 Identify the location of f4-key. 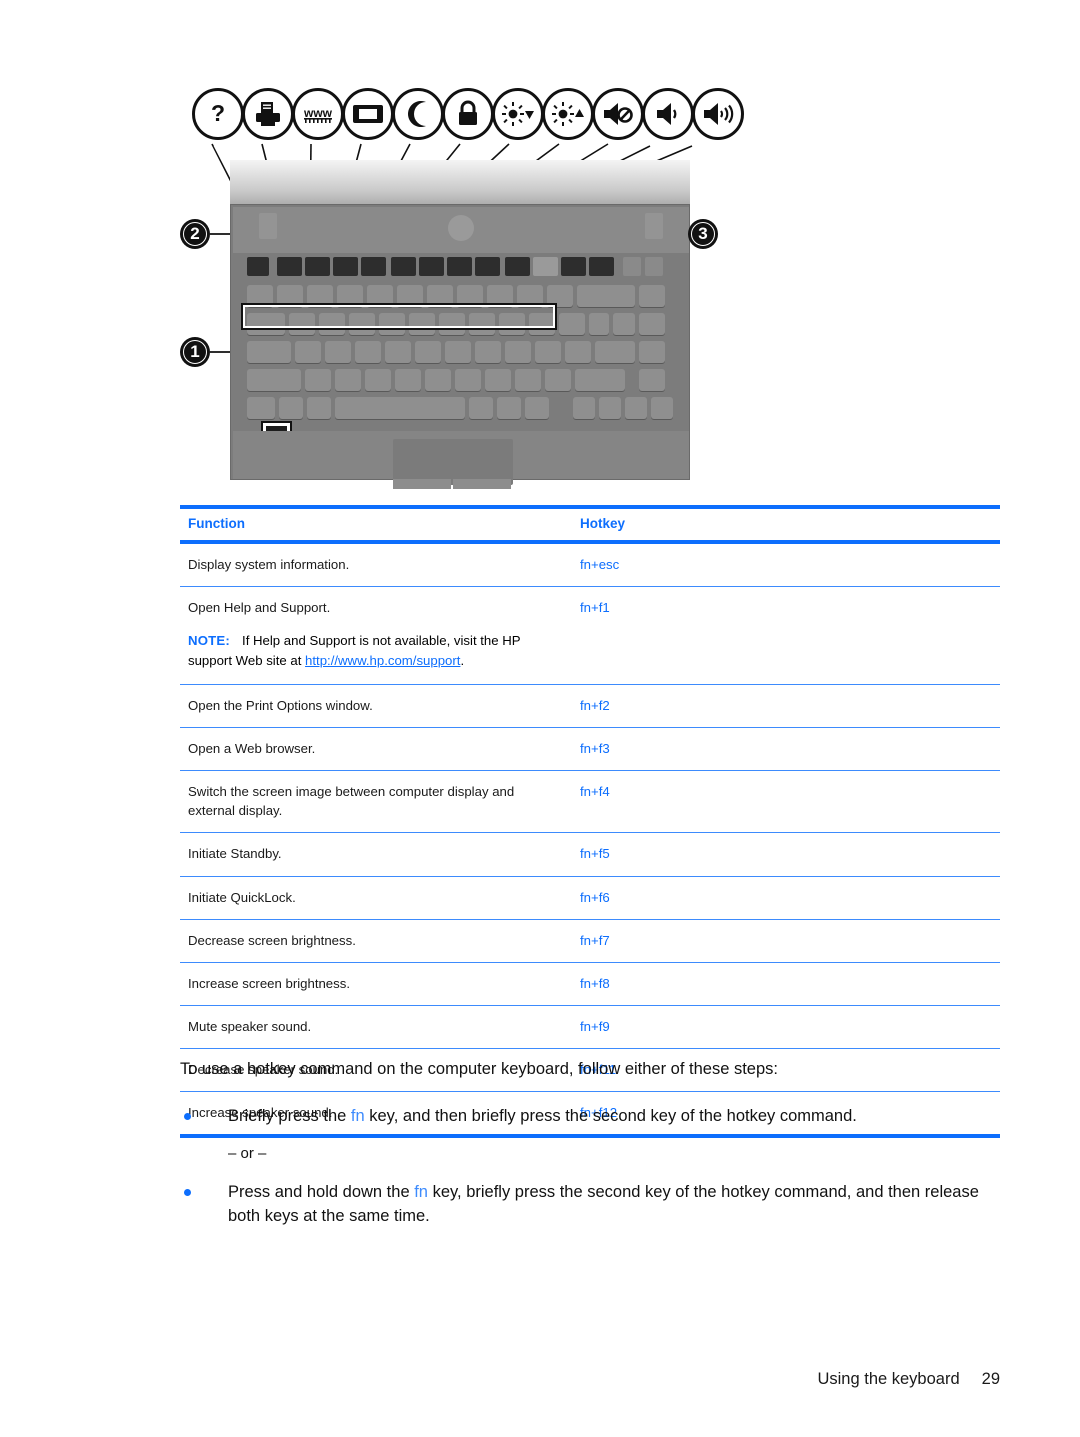
(373, 266).